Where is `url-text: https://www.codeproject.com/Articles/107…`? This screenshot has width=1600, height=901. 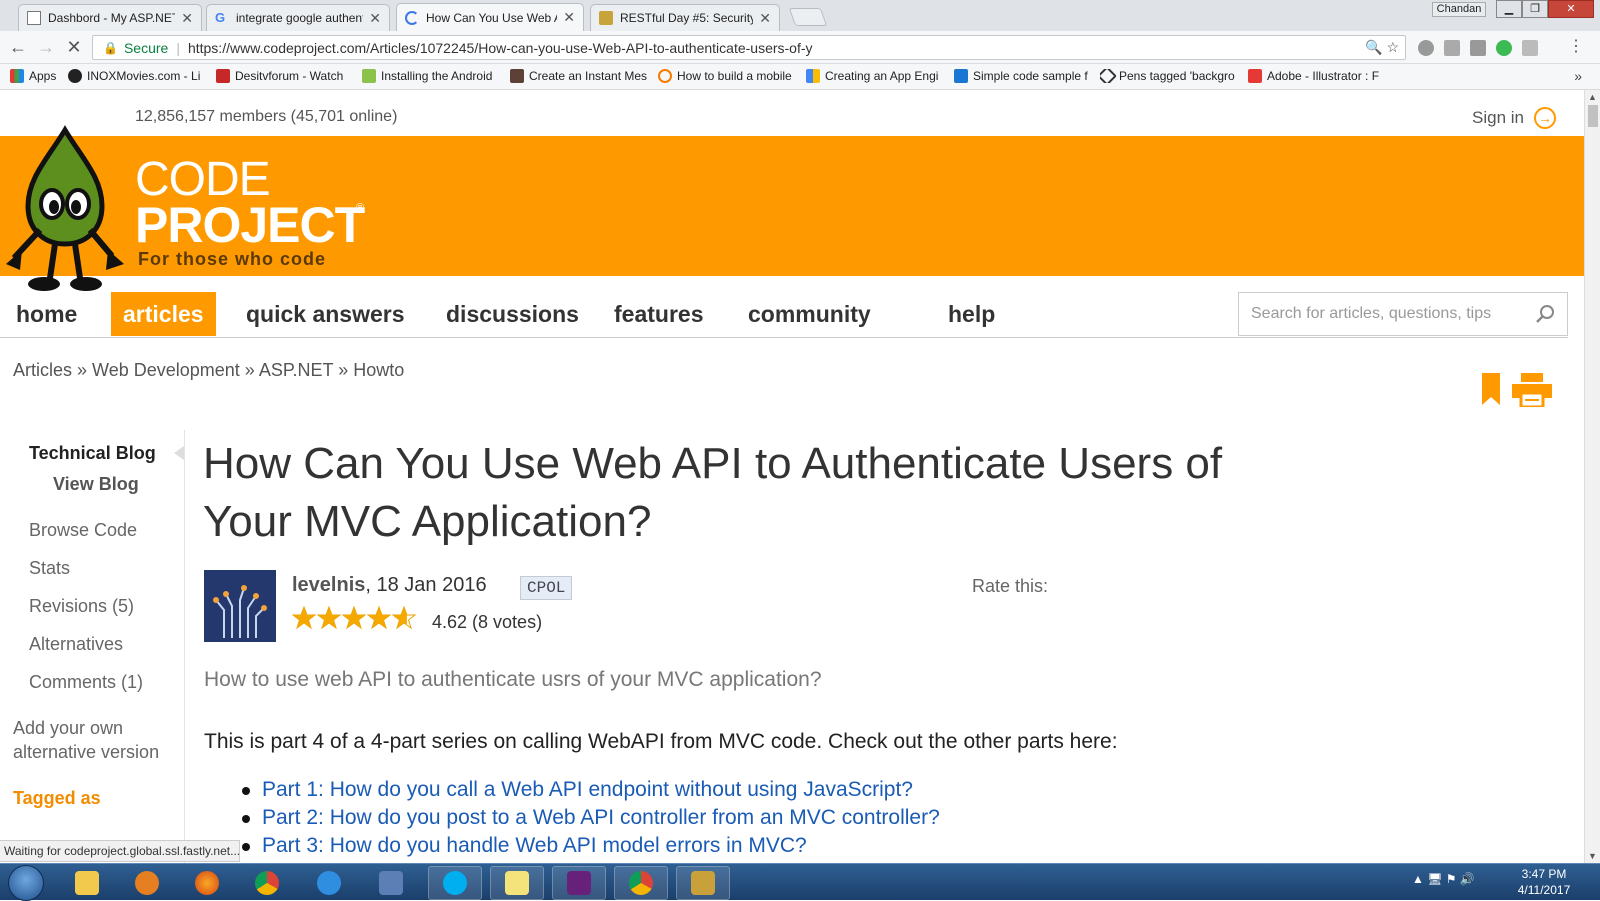
url-text: https://www.codeproject.com/Articles/107… is located at coordinates (500, 48).